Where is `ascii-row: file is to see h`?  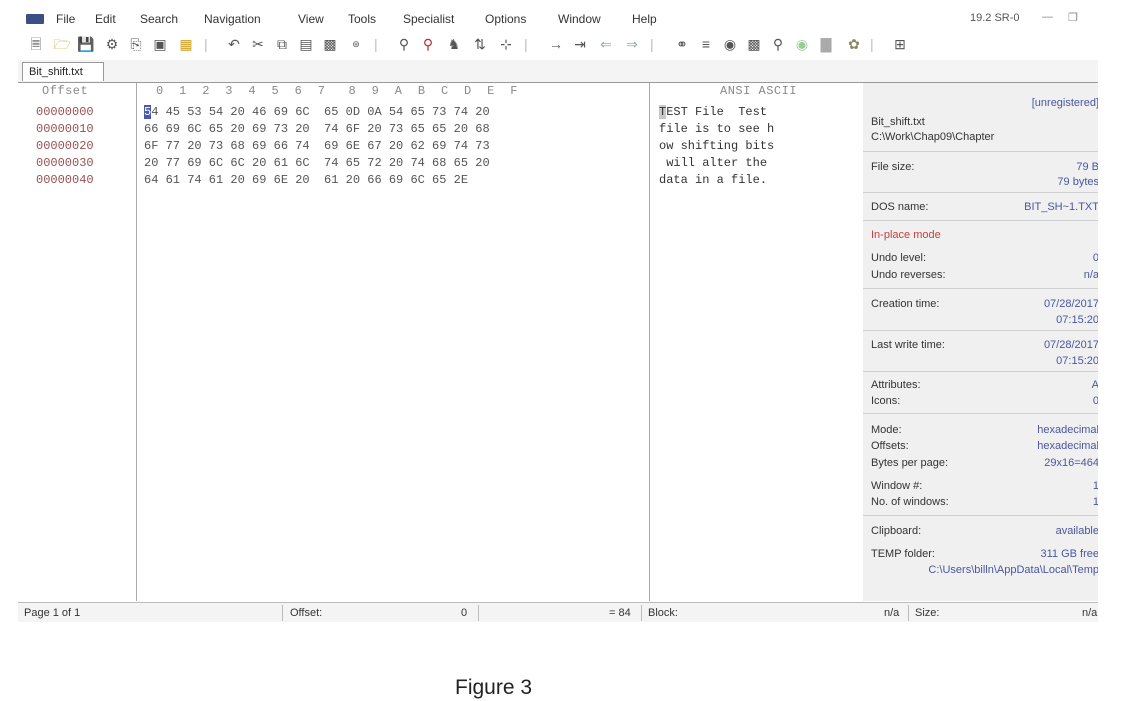 ascii-row: file is to see h is located at coordinates (716, 129).